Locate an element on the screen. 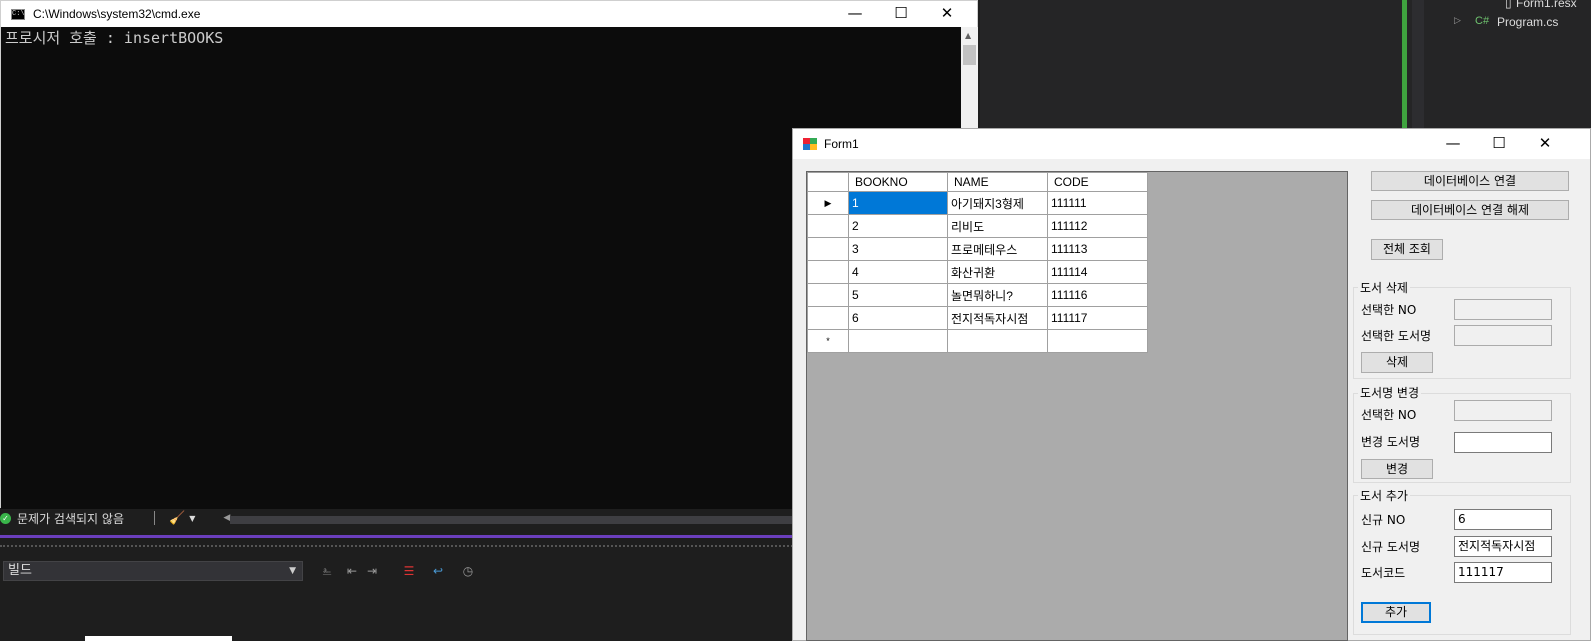 The width and height of the screenshot is (1591, 641). add-group-title: 도서 추가 is located at coordinates (1384, 495).